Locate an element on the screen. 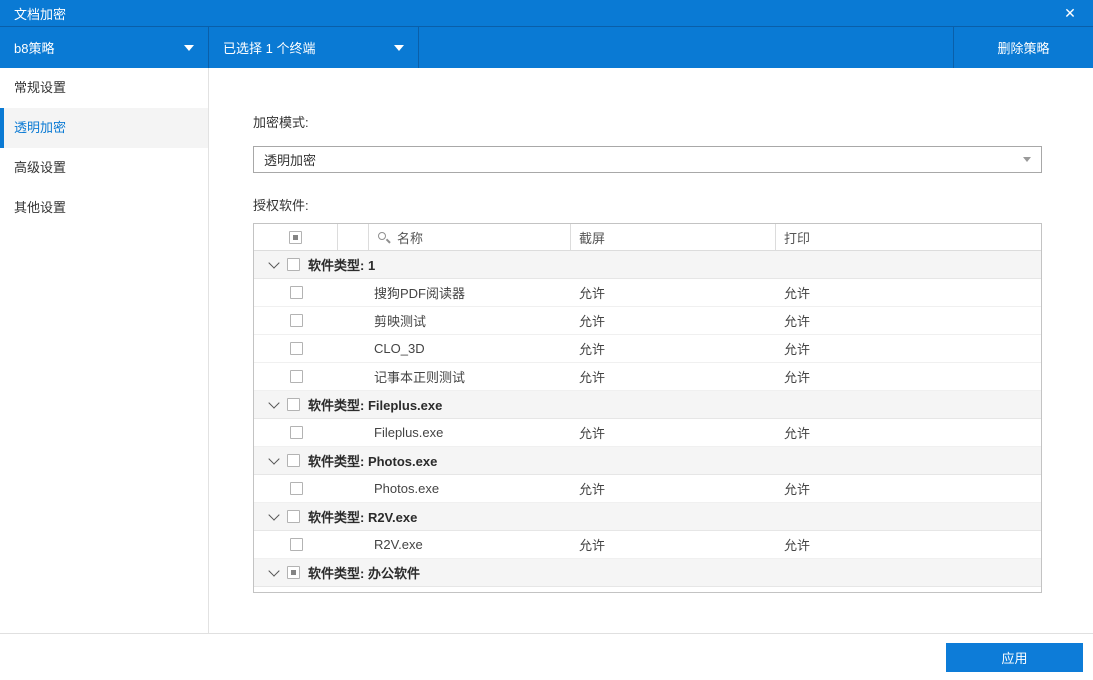  delete-policy-label: 删除策略 is located at coordinates (1023, 48).